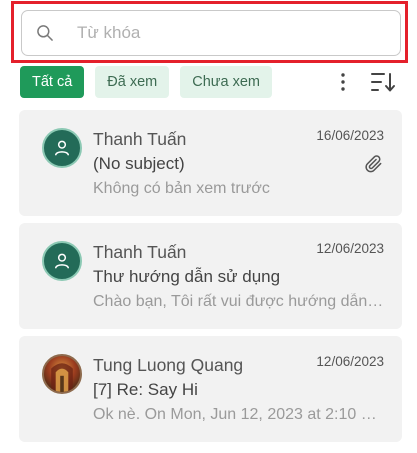  What do you see at coordinates (145, 389) in the screenshot?
I see `mail-subject: [7] Re: Say Hi` at bounding box center [145, 389].